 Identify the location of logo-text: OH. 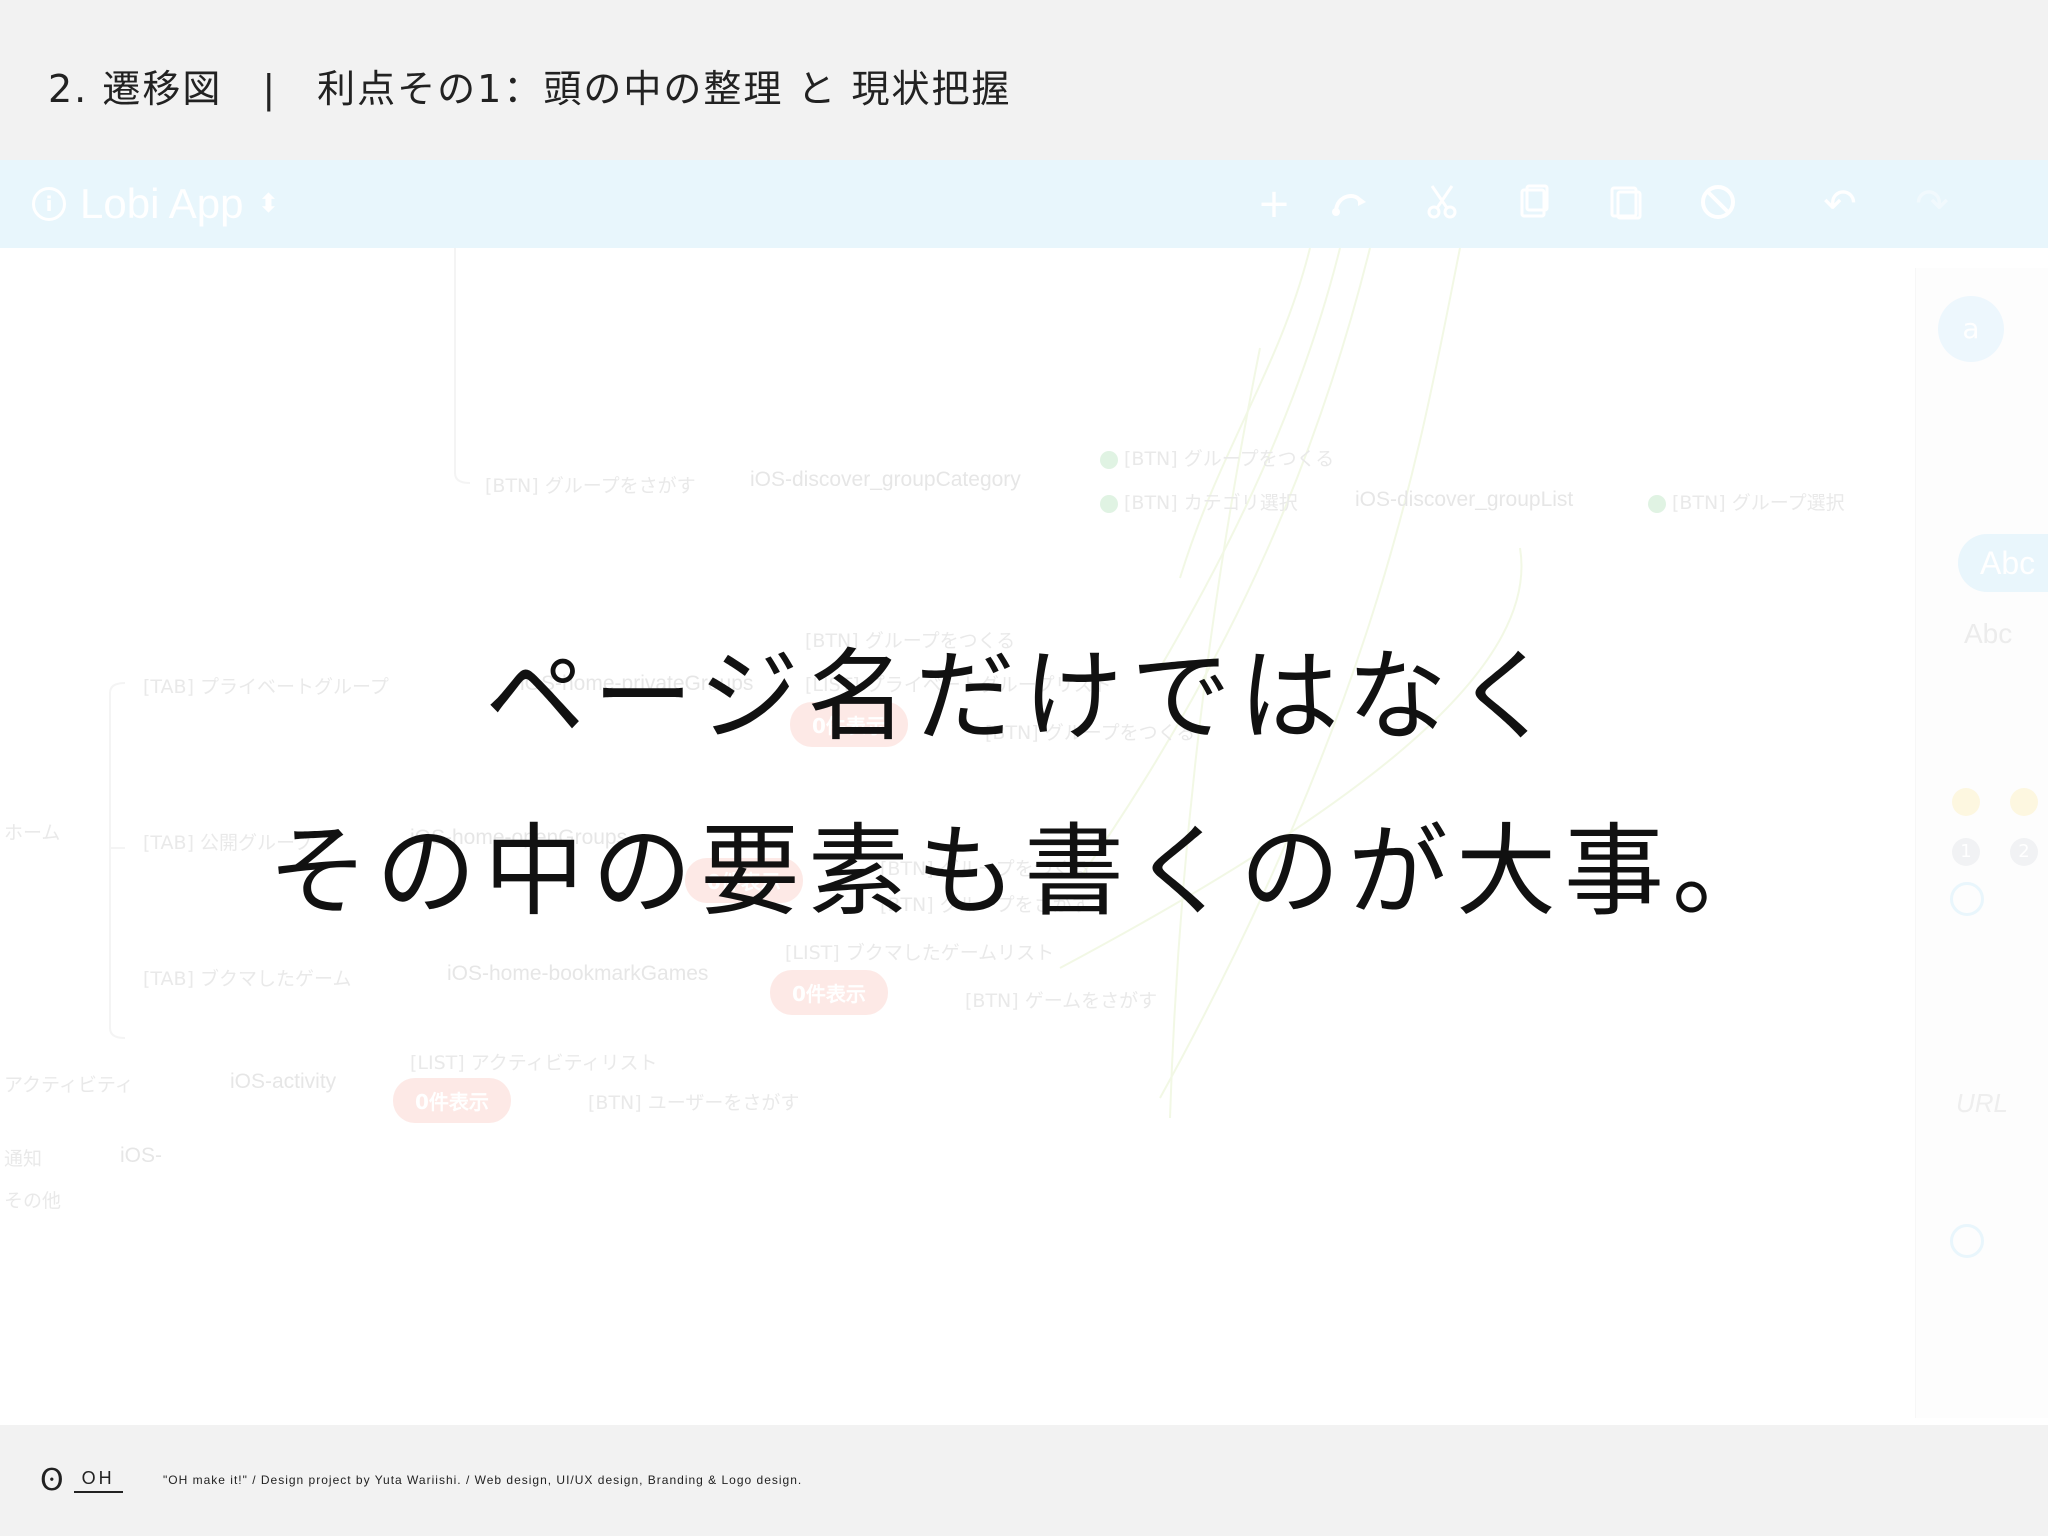
(98, 1480).